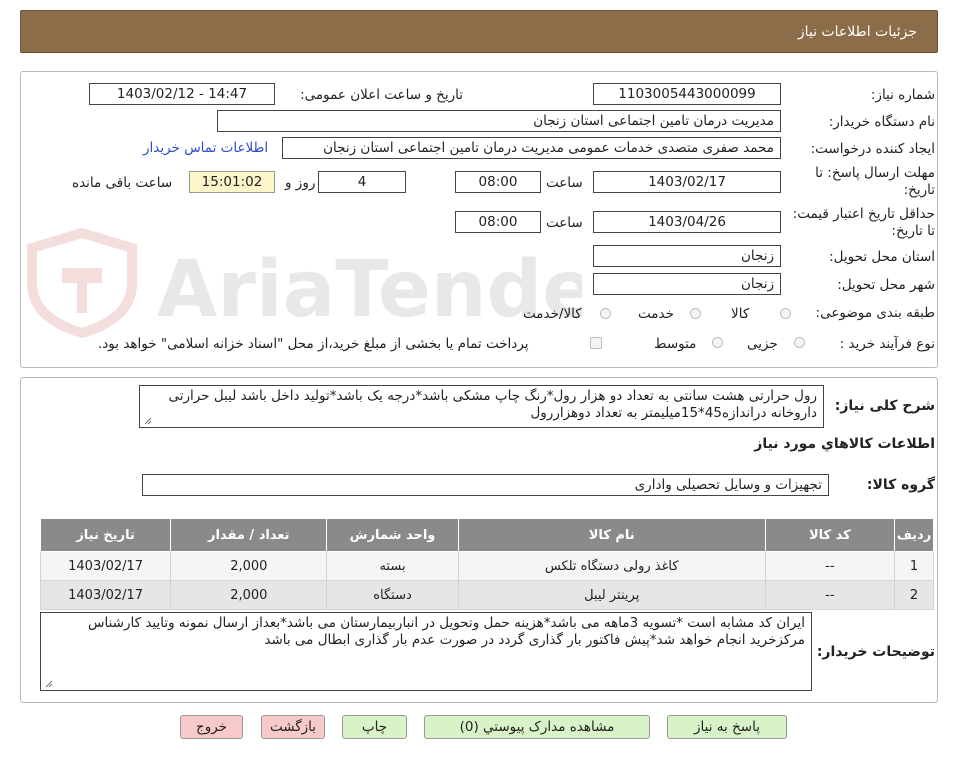 This screenshot has height=759, width=953. What do you see at coordinates (656, 314) in the screenshot?
I see `category-service-label: خدمت` at bounding box center [656, 314].